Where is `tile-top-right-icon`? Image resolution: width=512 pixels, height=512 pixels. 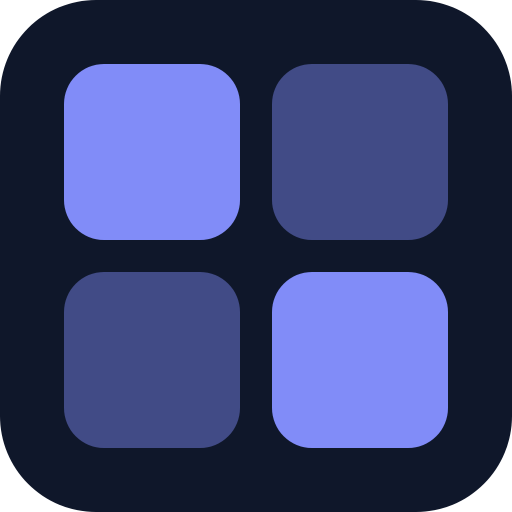
tile-top-right-icon is located at coordinates (360, 152).